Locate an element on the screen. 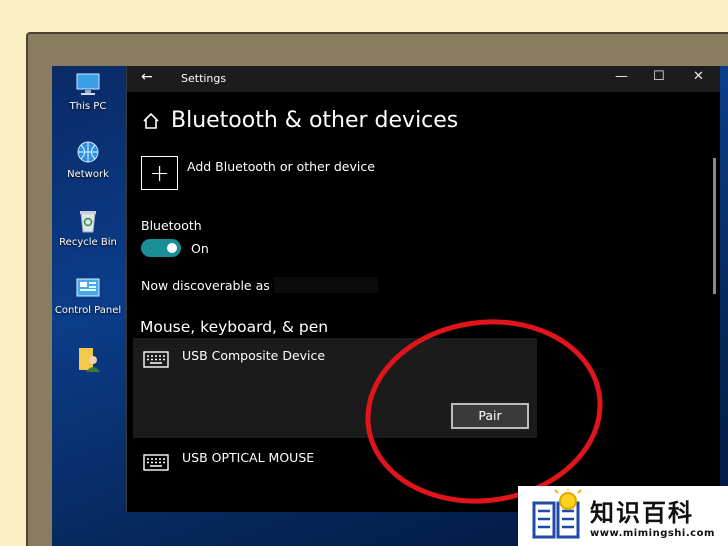  computer-icon is located at coordinates (88, 84).